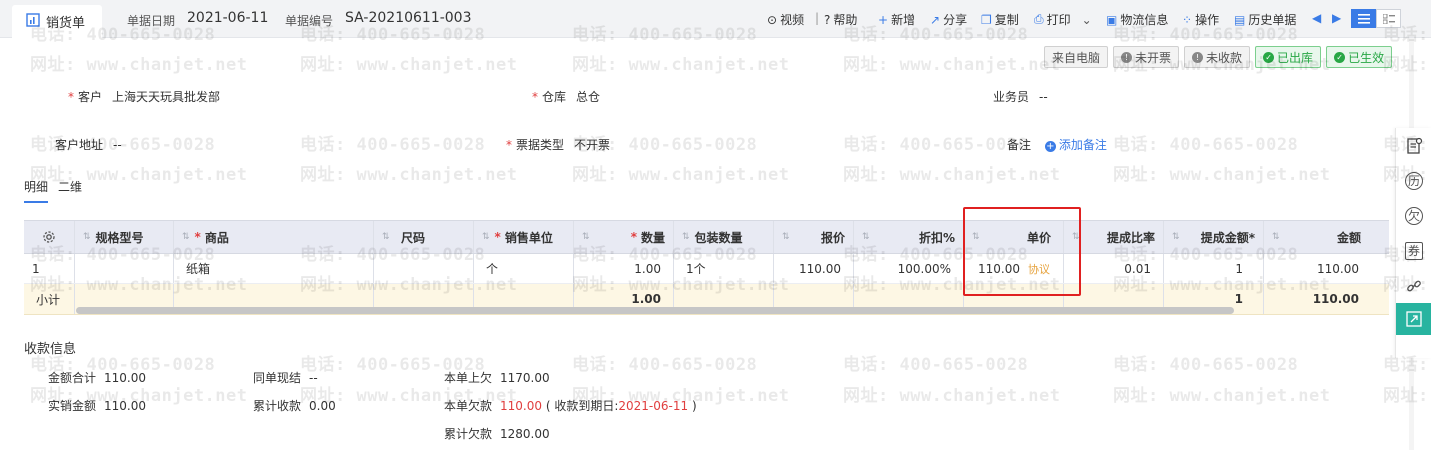 This screenshot has width=1431, height=450. Describe the element at coordinates (652, 237) in the screenshot. I see `header-label: 数量` at that location.